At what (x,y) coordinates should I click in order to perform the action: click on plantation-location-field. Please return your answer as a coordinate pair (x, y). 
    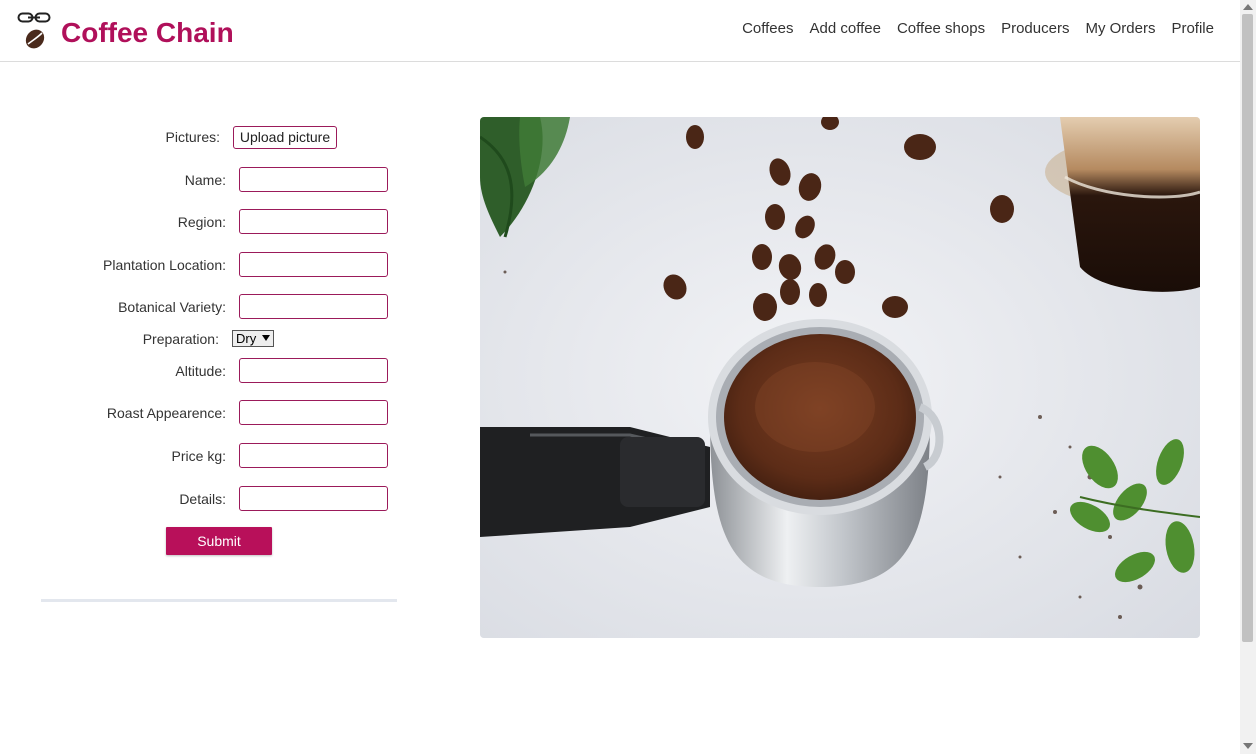
    Looking at the image, I should click on (313, 264).